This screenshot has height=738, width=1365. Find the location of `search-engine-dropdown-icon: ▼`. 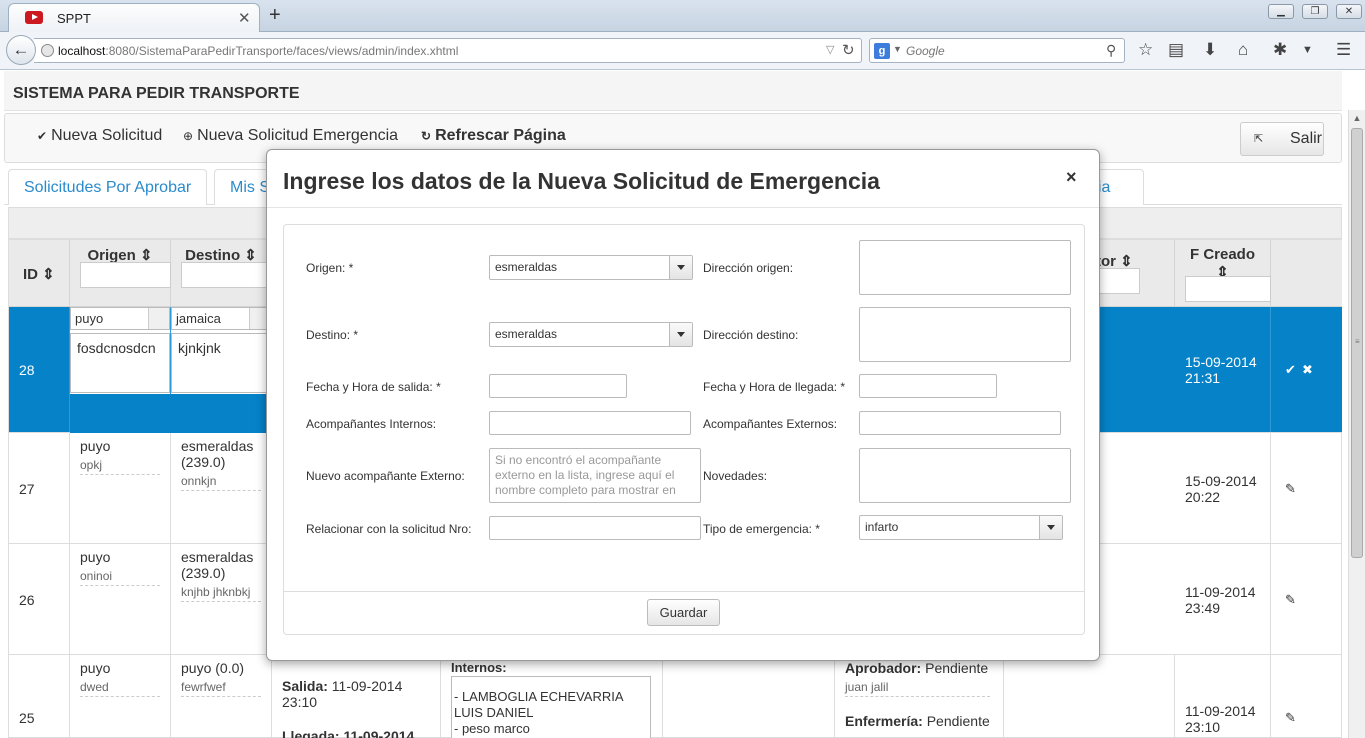

search-engine-dropdown-icon: ▼ is located at coordinates (897, 49).